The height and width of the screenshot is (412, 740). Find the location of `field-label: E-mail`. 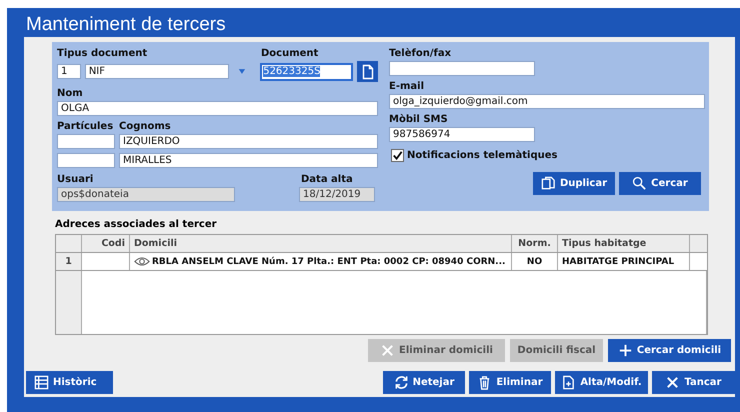

field-label: E-mail is located at coordinates (407, 87).